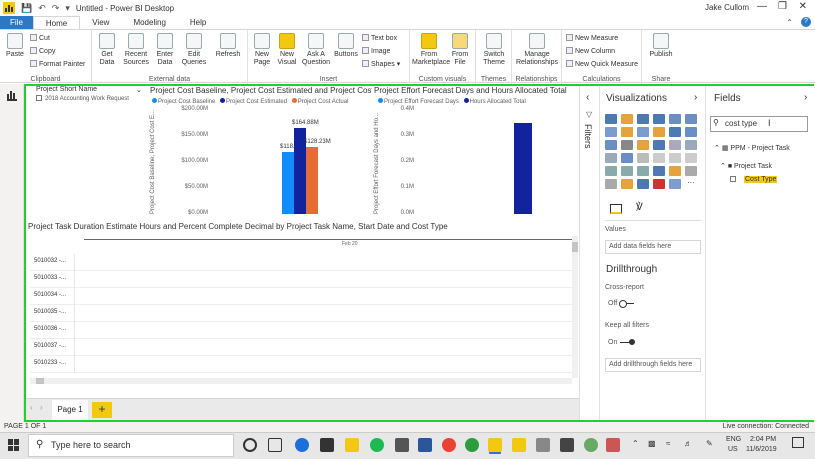 This screenshot has height=459, width=815. Describe the element at coordinates (621, 303) in the screenshot. I see `cross-report-toggle: Off` at that location.